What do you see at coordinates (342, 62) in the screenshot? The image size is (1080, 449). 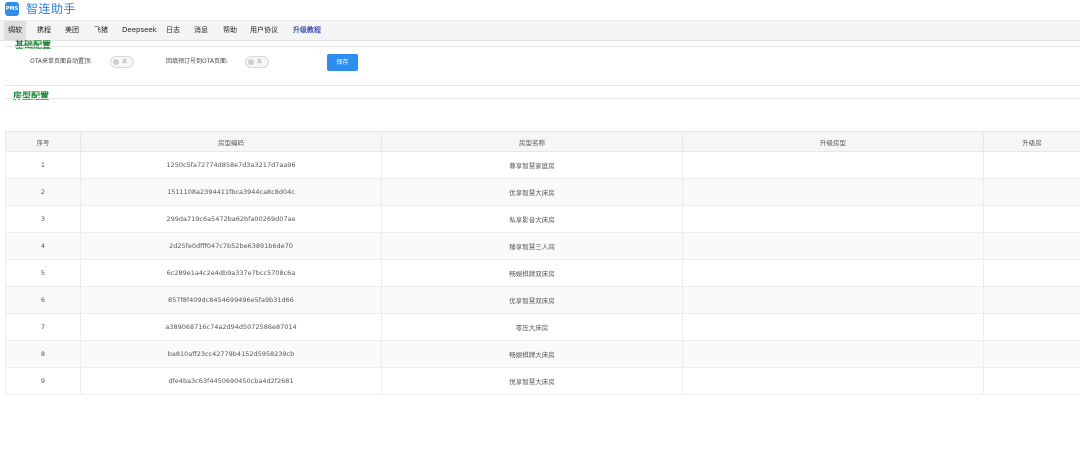 I see `save-button: 保存` at bounding box center [342, 62].